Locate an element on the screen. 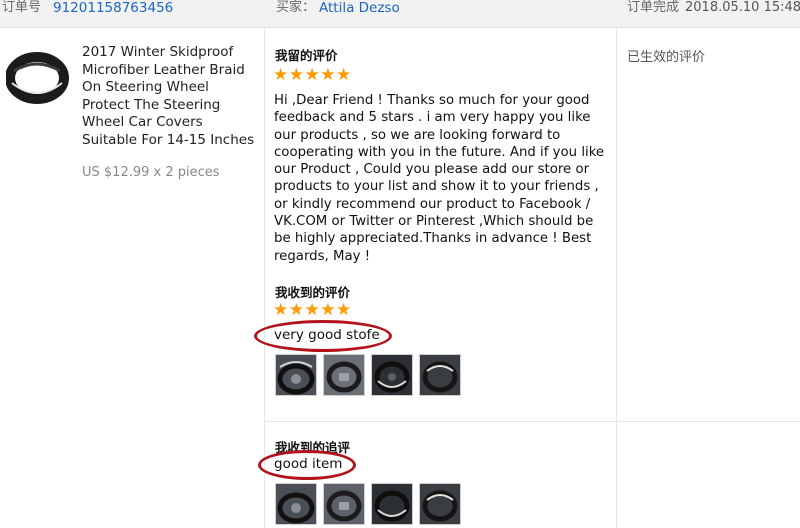 This screenshot has width=800, height=528. my-review-title: 我留的评价 is located at coordinates (306, 55).